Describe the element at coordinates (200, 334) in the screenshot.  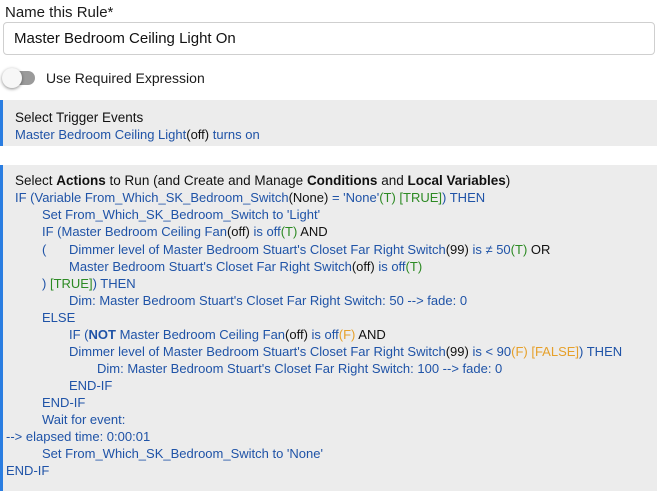
I see `code-text: Master Bedroom Ceiling Fan` at that location.